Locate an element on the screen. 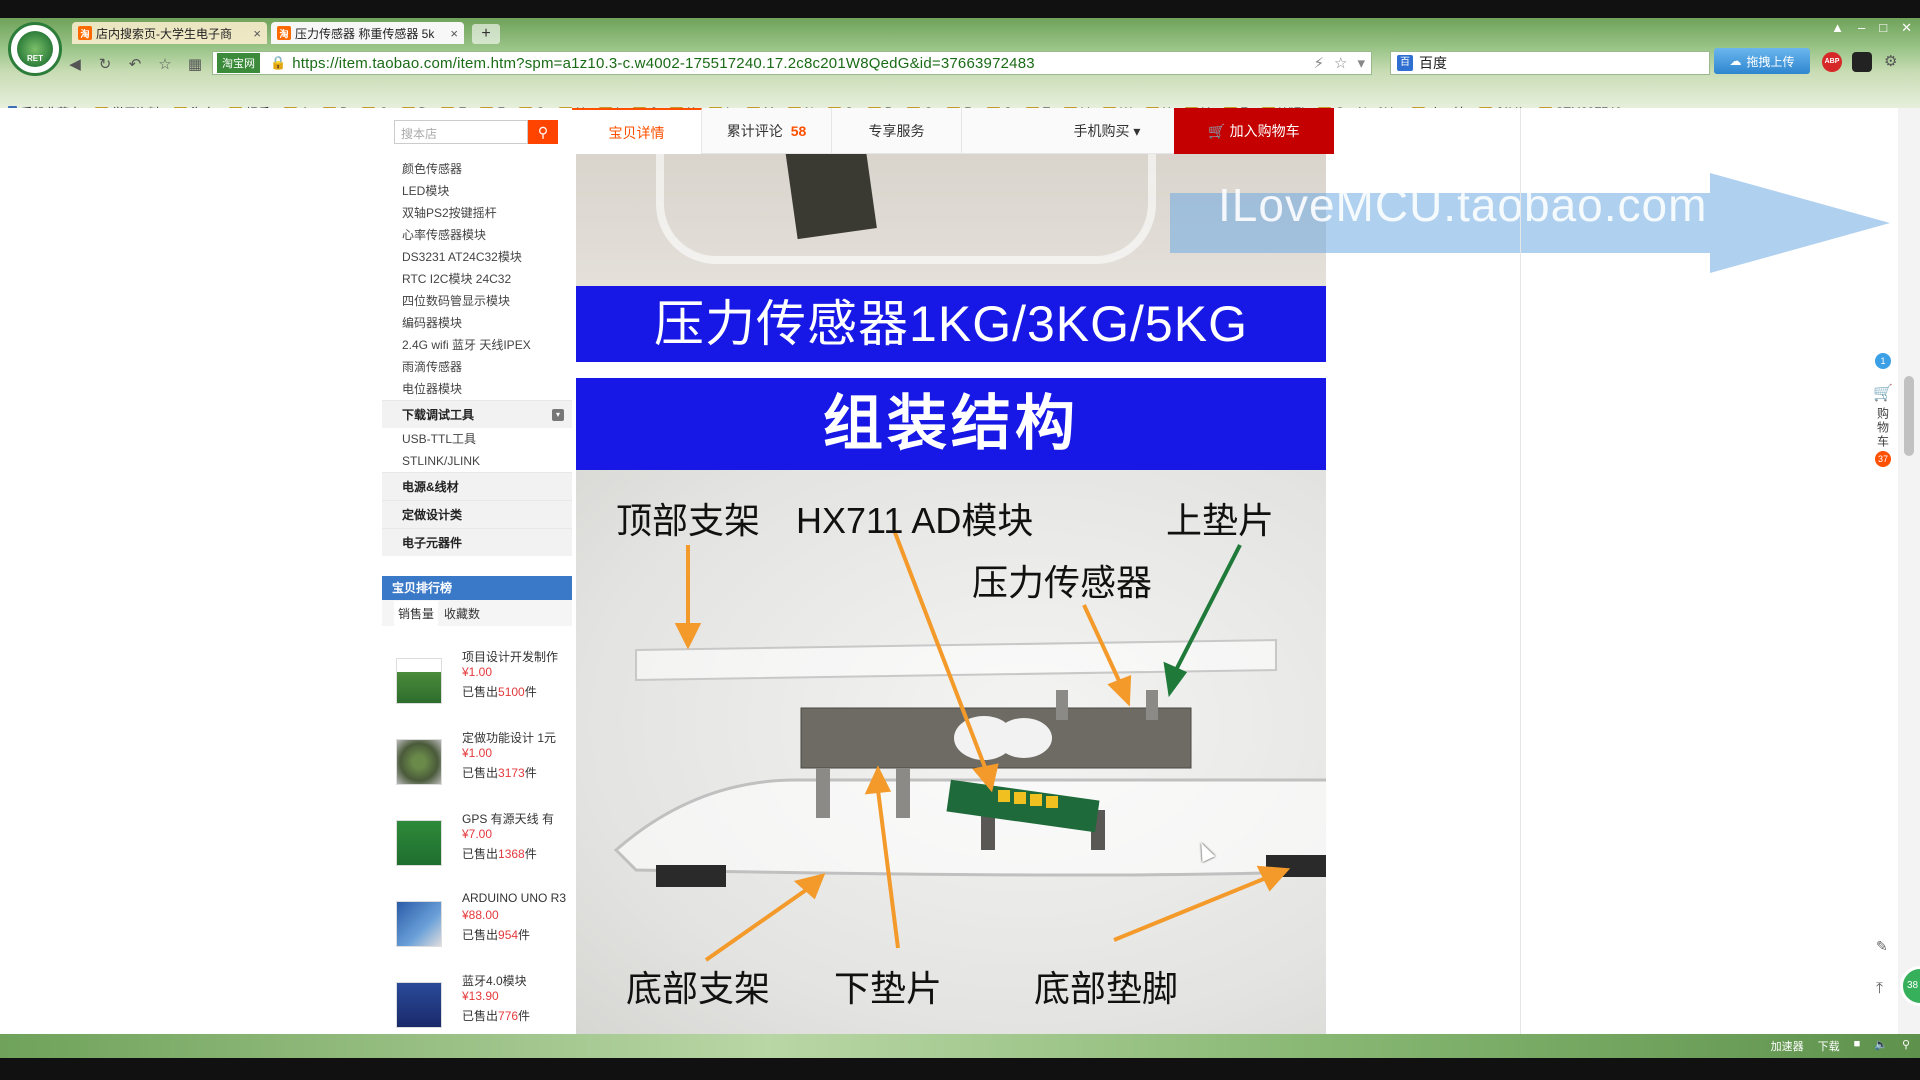 The height and width of the screenshot is (1080, 1920). zoom-icon: ⚲ is located at coordinates (1906, 1046).